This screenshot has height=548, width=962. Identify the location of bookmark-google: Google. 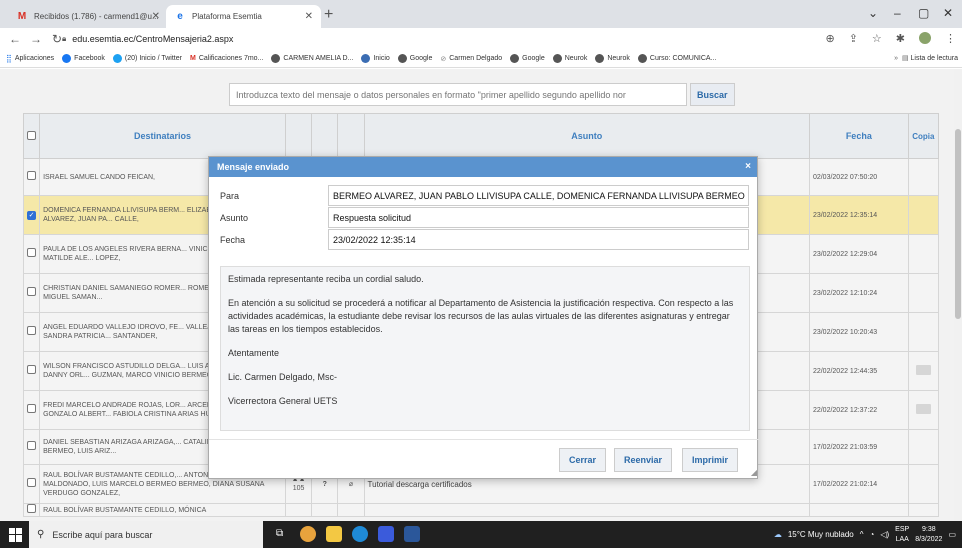
(414, 58).